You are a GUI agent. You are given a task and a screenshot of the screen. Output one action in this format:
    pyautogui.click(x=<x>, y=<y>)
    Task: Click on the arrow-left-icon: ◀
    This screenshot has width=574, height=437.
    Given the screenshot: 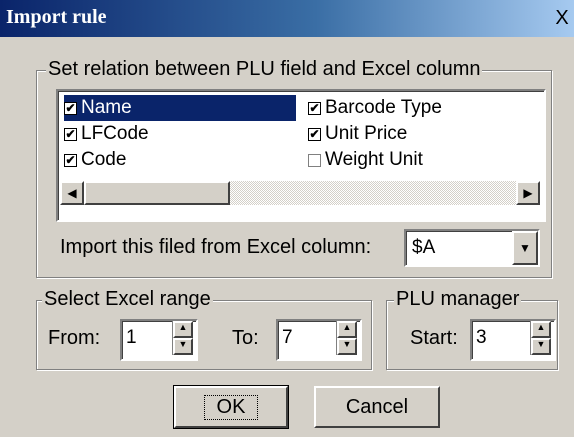 What is the action you would take?
    pyautogui.click(x=72, y=193)
    